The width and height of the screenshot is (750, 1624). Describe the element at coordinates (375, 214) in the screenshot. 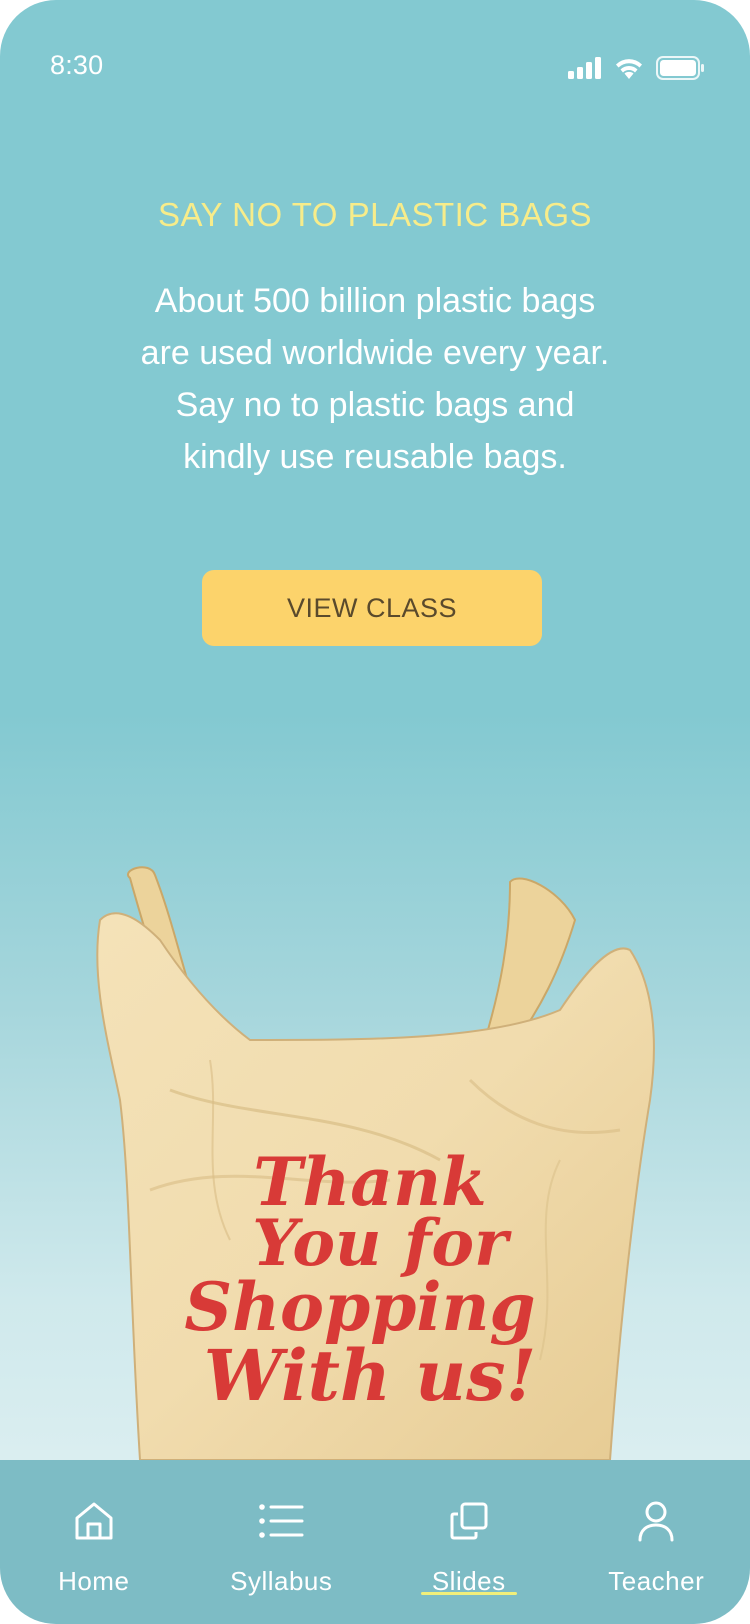

I see `page-title: SAY NO TO PLASTIC BAGS` at that location.